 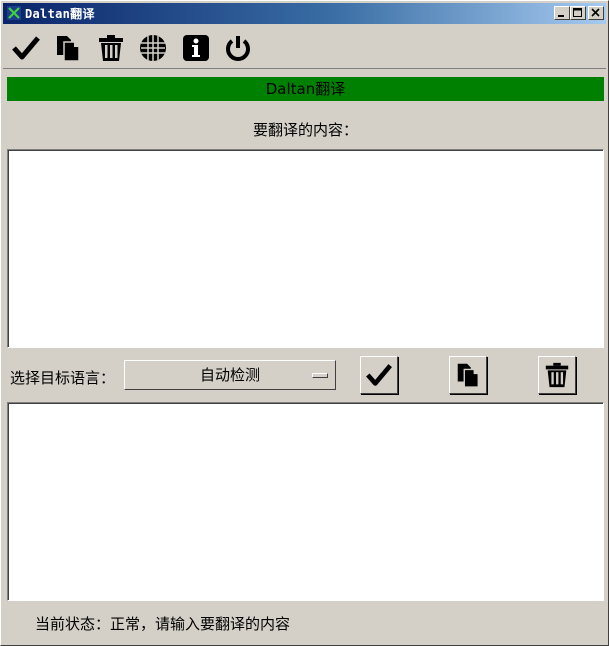 I want to click on toolbar, so click(x=304, y=47).